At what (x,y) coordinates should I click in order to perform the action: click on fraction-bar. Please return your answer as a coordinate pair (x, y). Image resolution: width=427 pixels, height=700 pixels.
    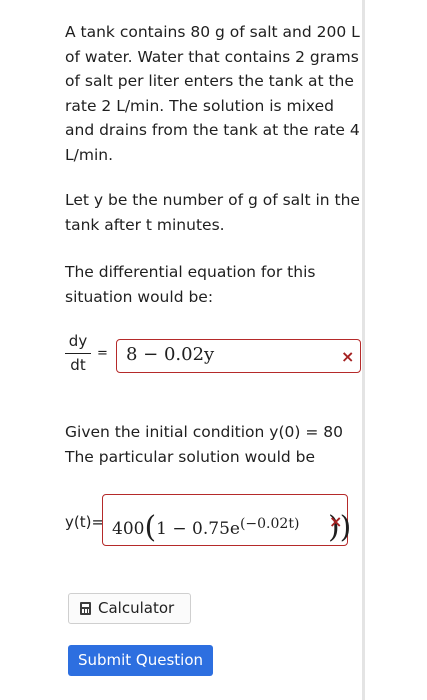
    Looking at the image, I should click on (78, 353).